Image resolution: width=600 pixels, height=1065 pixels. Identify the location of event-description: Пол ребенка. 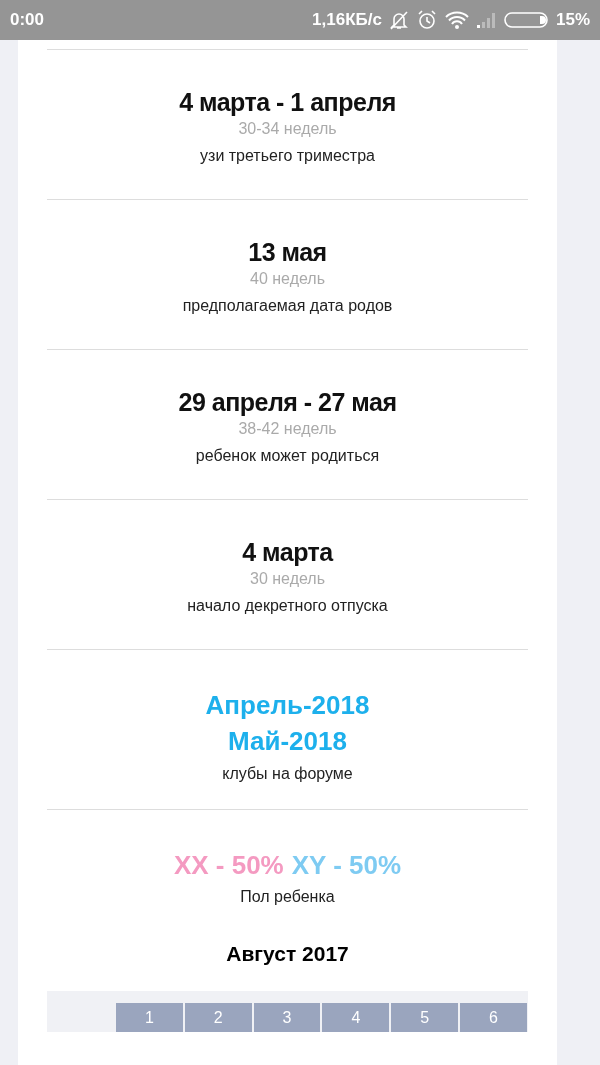
(287, 897).